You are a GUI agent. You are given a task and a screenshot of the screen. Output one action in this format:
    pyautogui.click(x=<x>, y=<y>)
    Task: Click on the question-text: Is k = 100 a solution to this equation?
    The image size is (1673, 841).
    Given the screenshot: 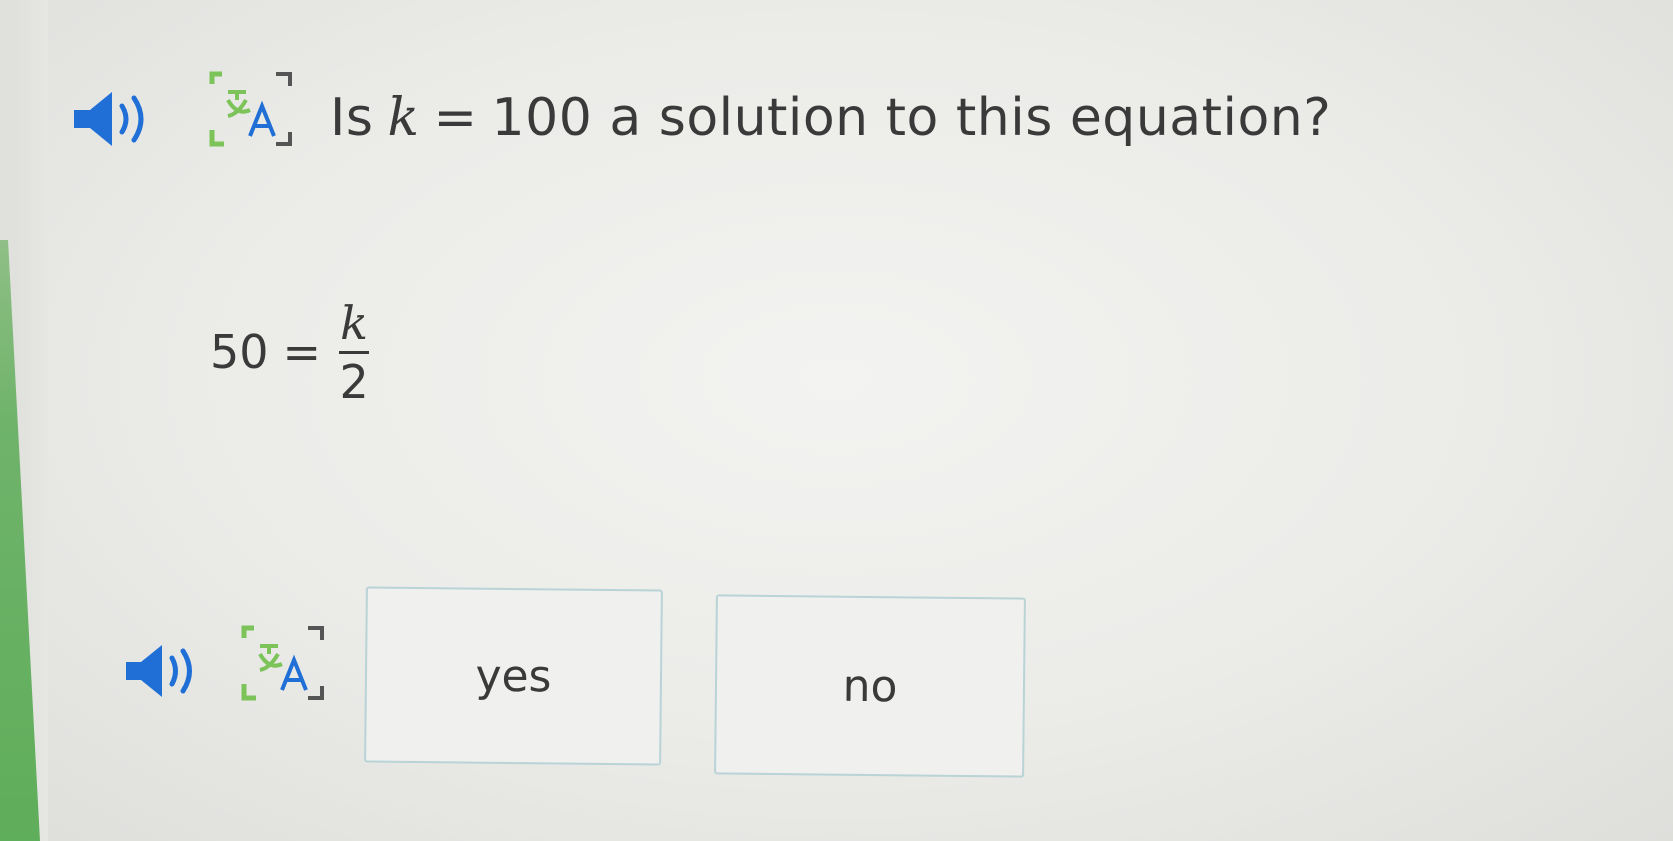 What is the action you would take?
    pyautogui.click(x=830, y=118)
    